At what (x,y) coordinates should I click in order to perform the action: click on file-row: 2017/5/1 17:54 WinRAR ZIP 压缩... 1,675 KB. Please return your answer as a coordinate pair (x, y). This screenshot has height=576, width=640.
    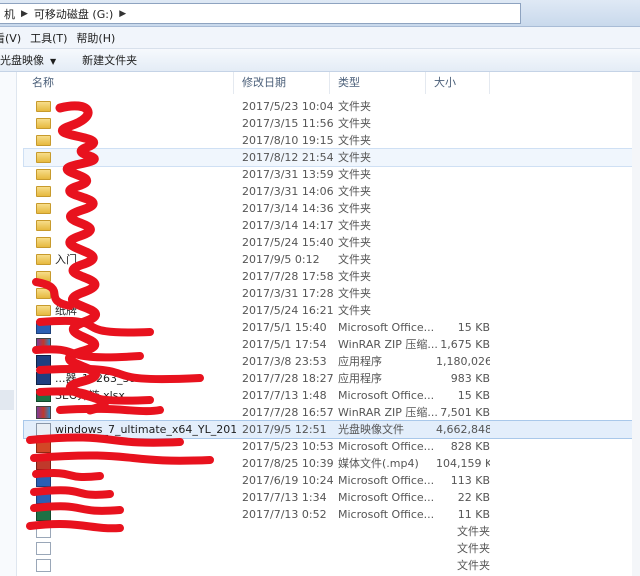
    Looking at the image, I should click on (332, 344).